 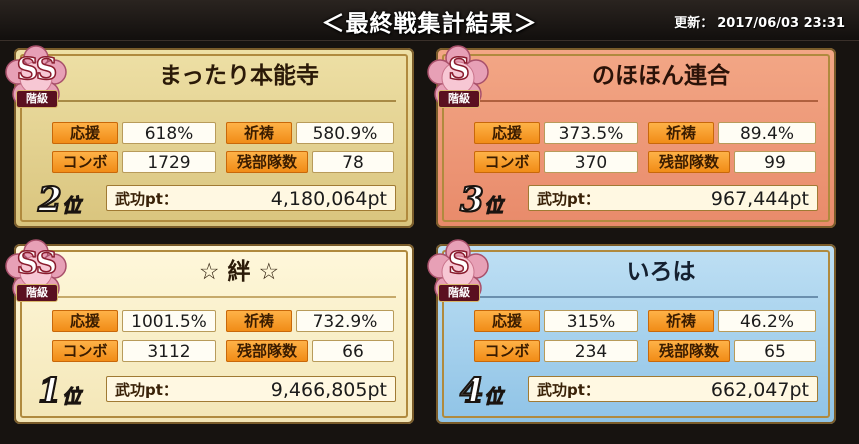 I want to click on points-row: 武功pt： 9,466,805pt, so click(x=251, y=389).